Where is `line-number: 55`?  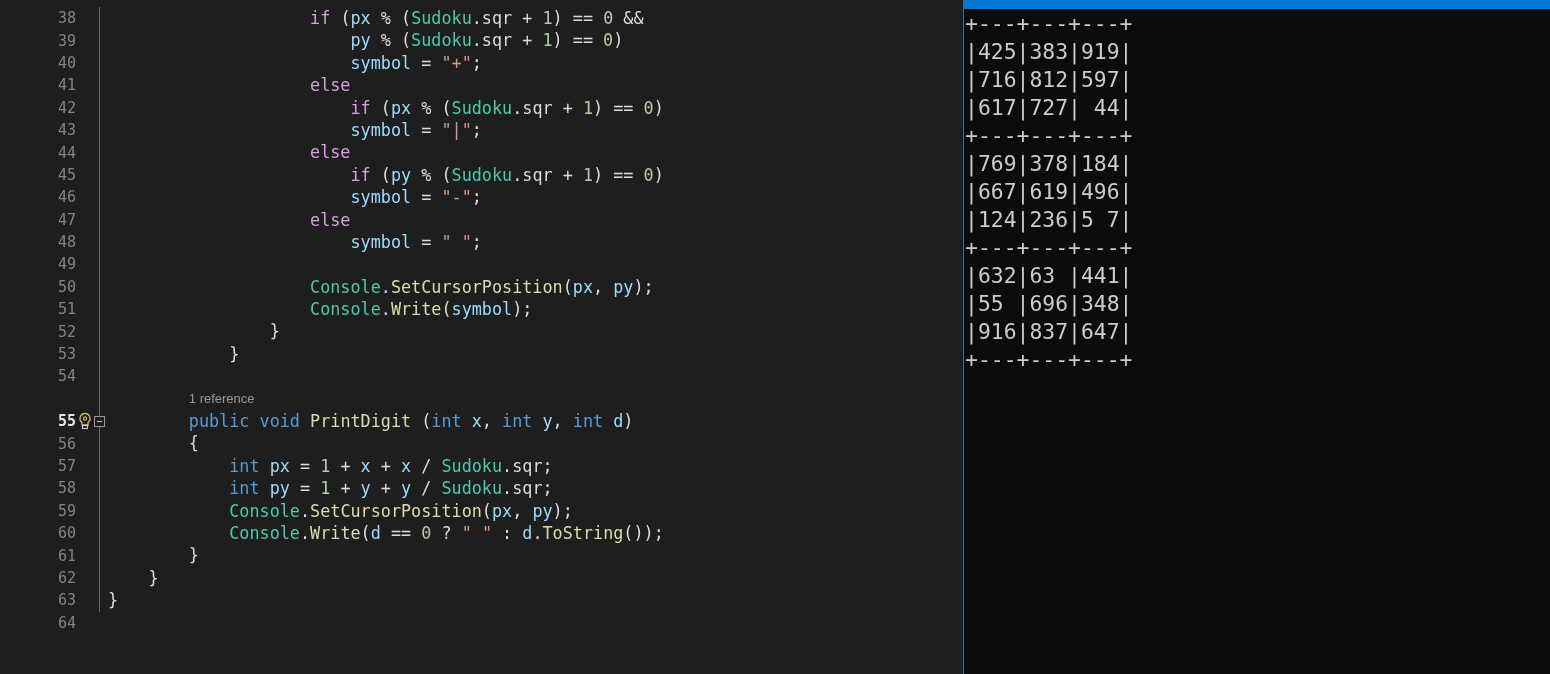 line-number: 55 is located at coordinates (66, 421).